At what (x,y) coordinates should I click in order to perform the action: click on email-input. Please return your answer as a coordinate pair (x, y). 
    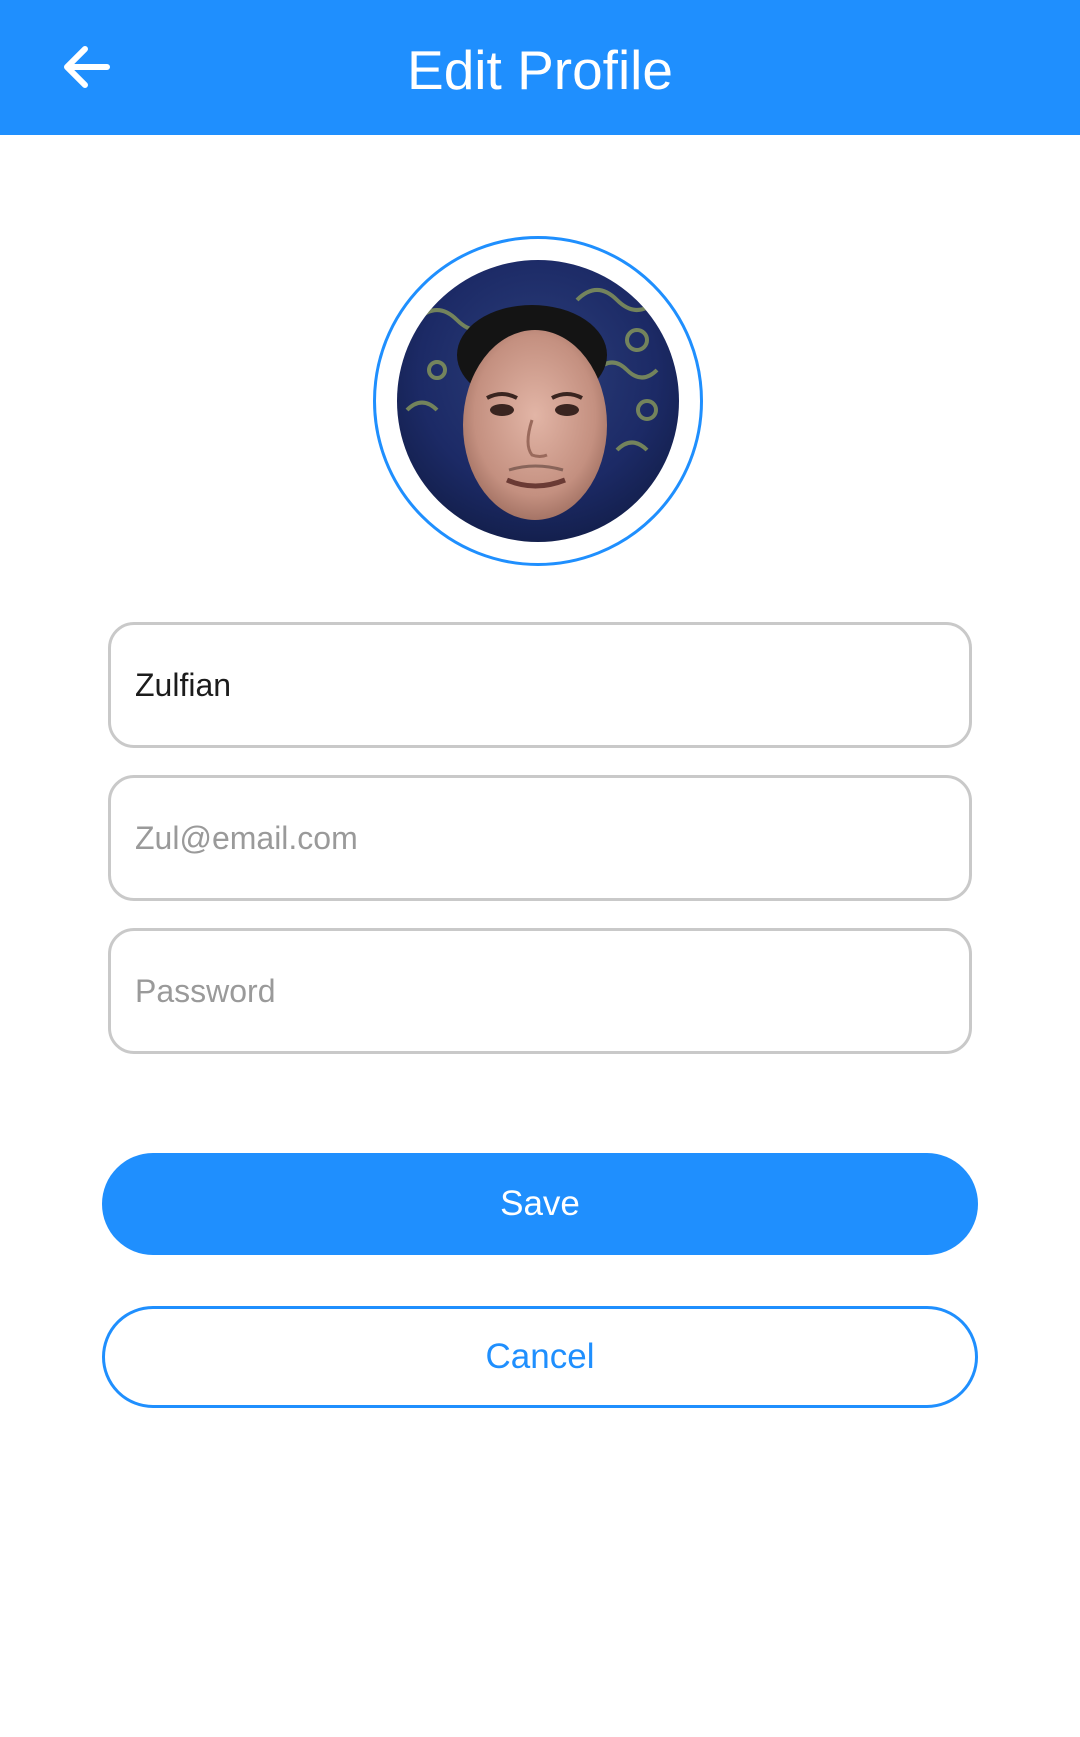
    Looking at the image, I should click on (540, 838).